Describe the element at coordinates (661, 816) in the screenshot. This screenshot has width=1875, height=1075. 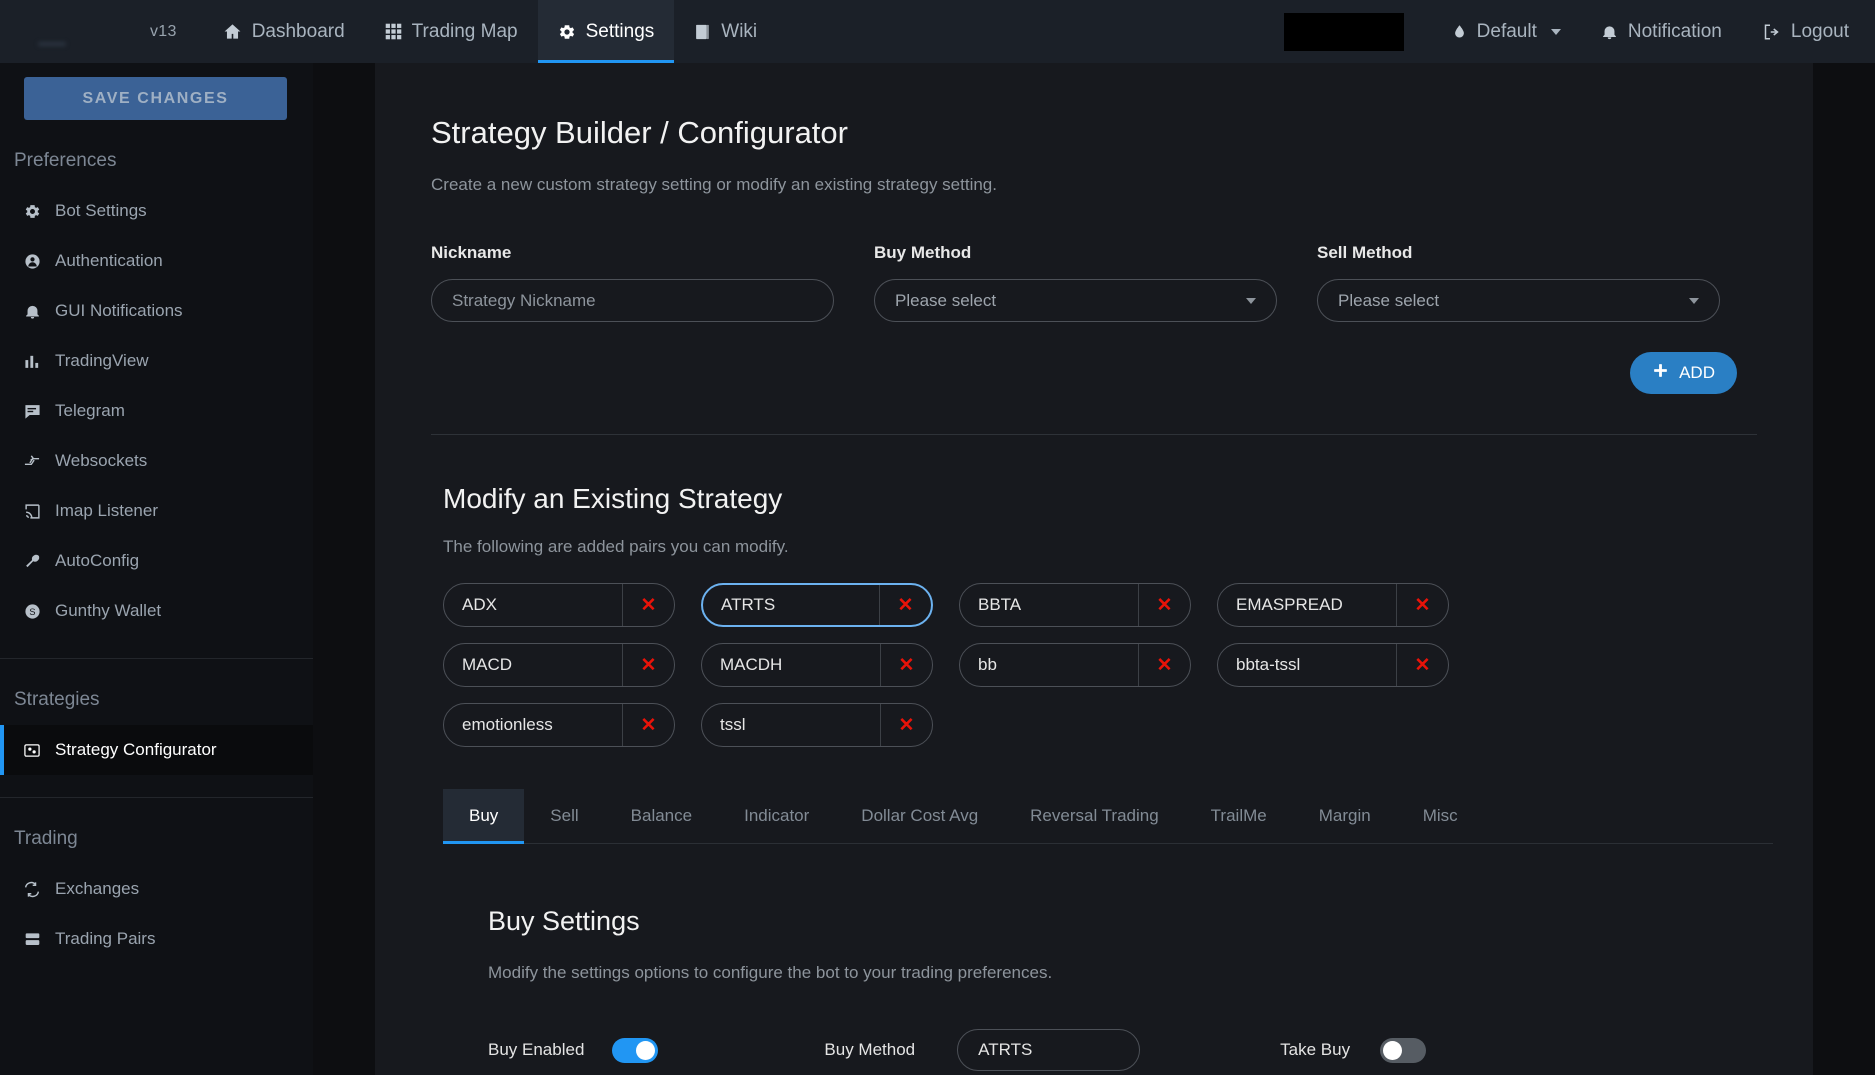
I see `tab-balance: Balance` at that location.